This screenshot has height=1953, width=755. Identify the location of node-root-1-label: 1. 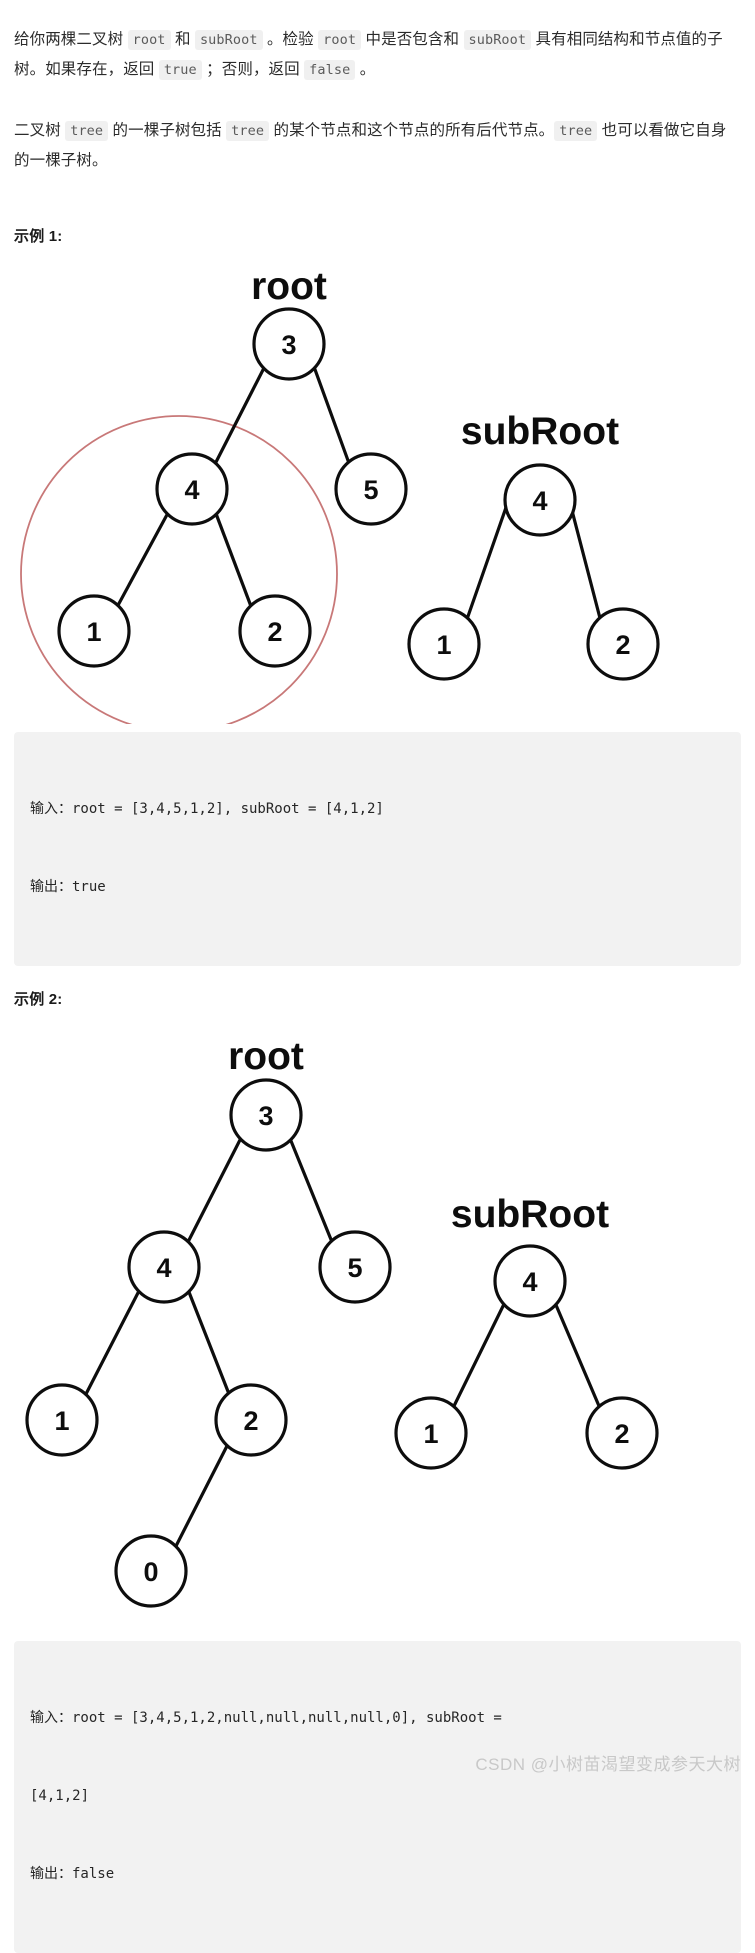
(93, 632).